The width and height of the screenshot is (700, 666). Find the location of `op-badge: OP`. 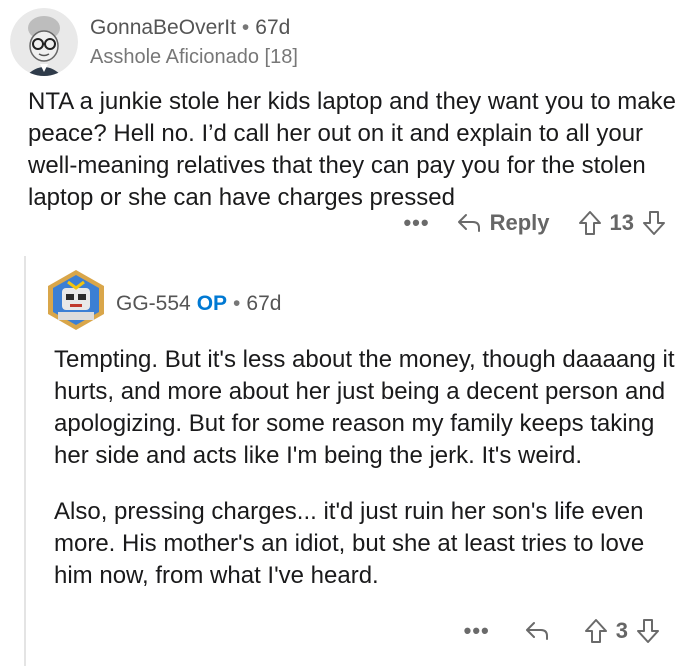

op-badge: OP is located at coordinates (212, 303).